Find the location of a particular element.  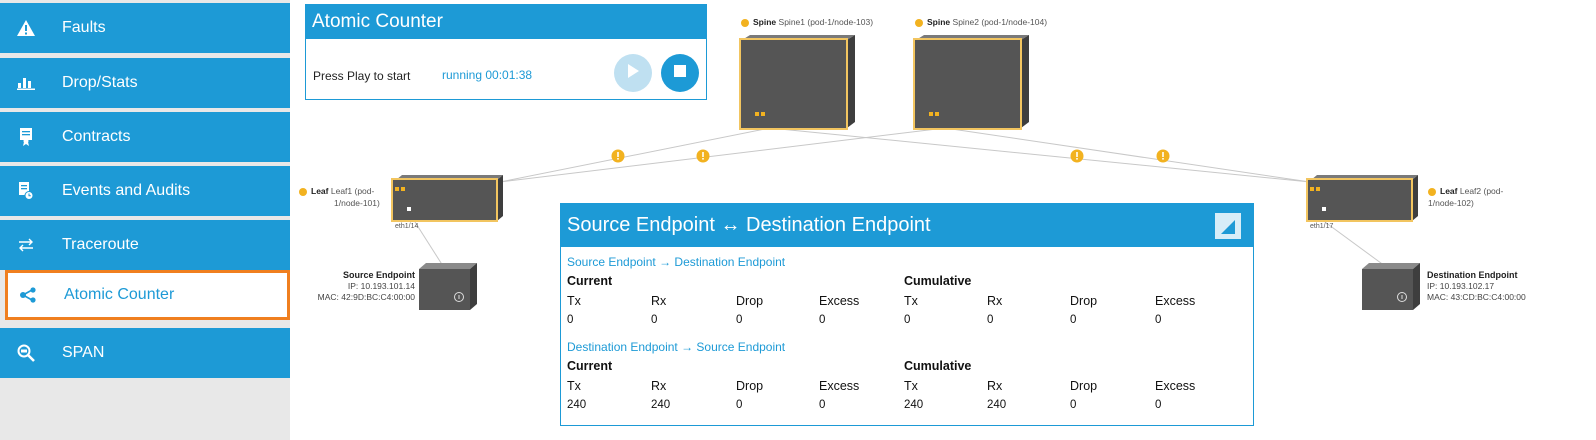

leaf2-device is located at coordinates (1362, 199).